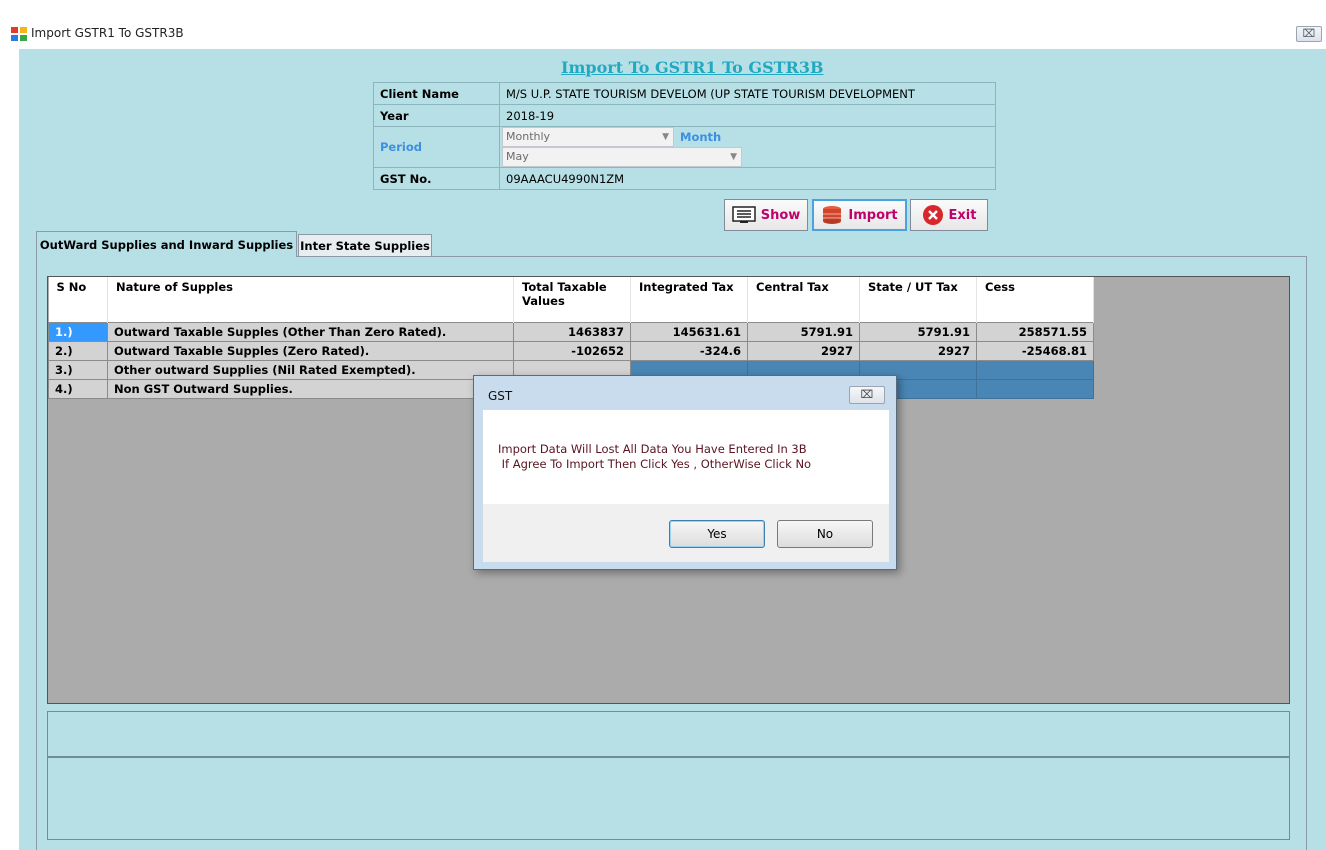  I want to click on cell-taxable: -102652, so click(572, 350).